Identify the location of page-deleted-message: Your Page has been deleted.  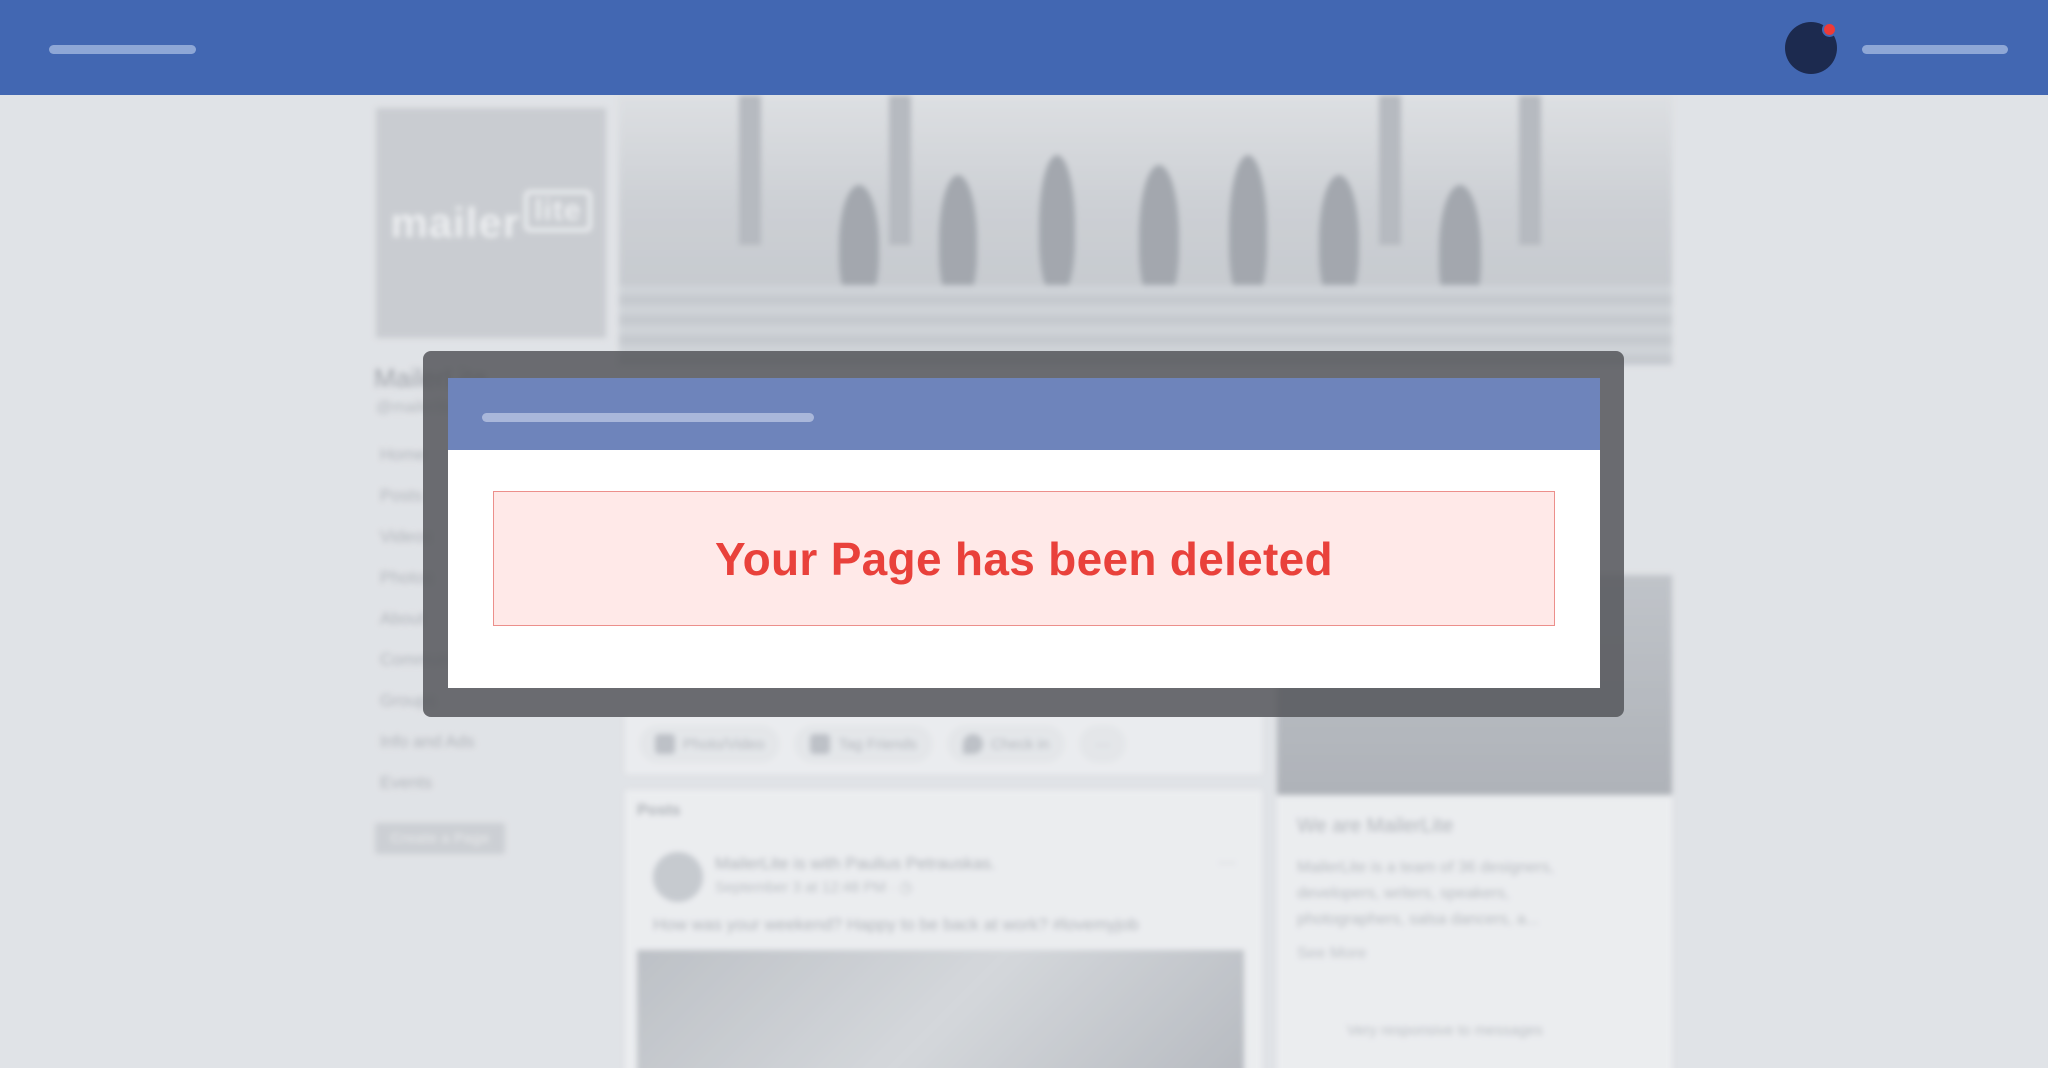
(1024, 558).